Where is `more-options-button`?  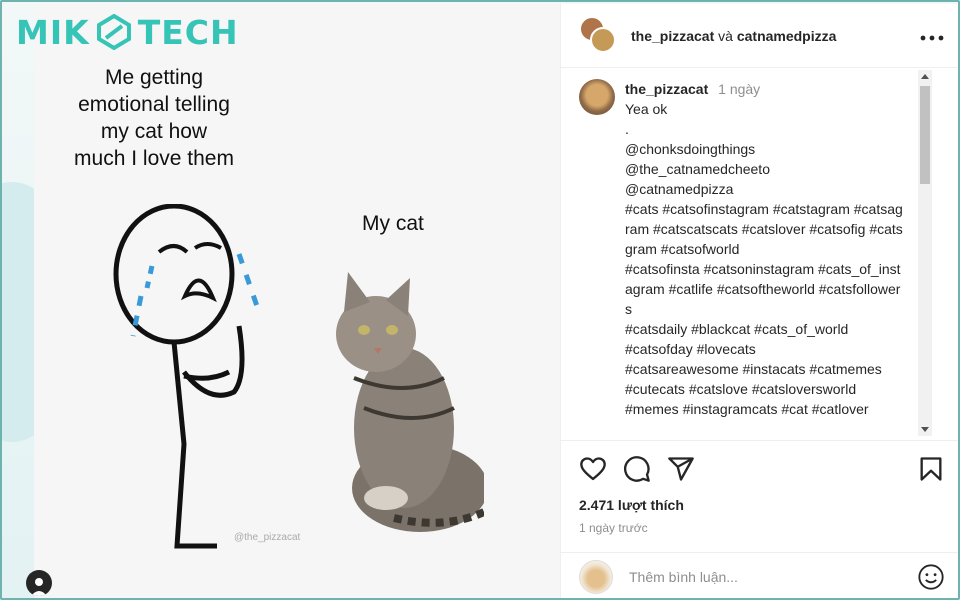 more-options-button is located at coordinates (932, 35).